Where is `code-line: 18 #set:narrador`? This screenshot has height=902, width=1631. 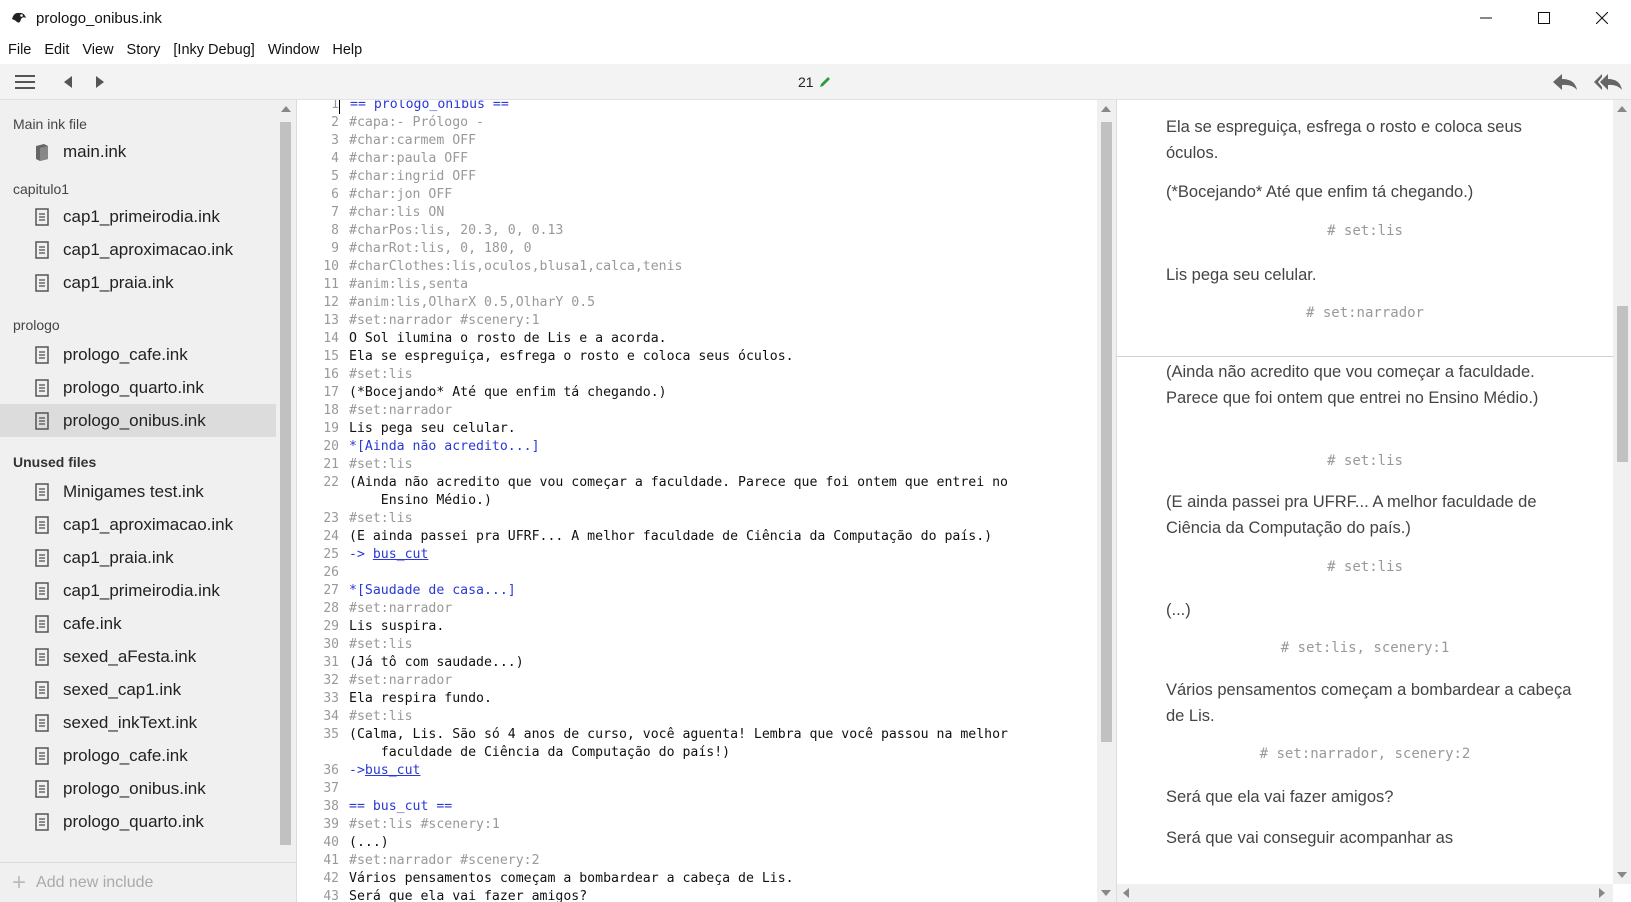
code-line: 18 #set:narrador is located at coordinates (697, 411).